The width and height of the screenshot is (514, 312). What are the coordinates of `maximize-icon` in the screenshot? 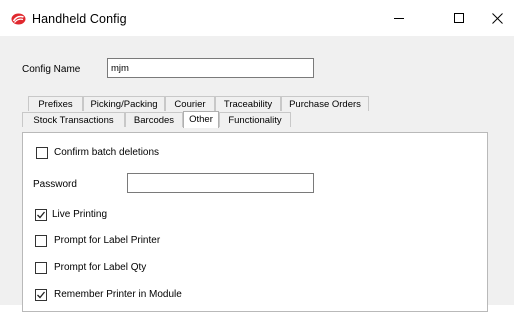 It's located at (459, 18).